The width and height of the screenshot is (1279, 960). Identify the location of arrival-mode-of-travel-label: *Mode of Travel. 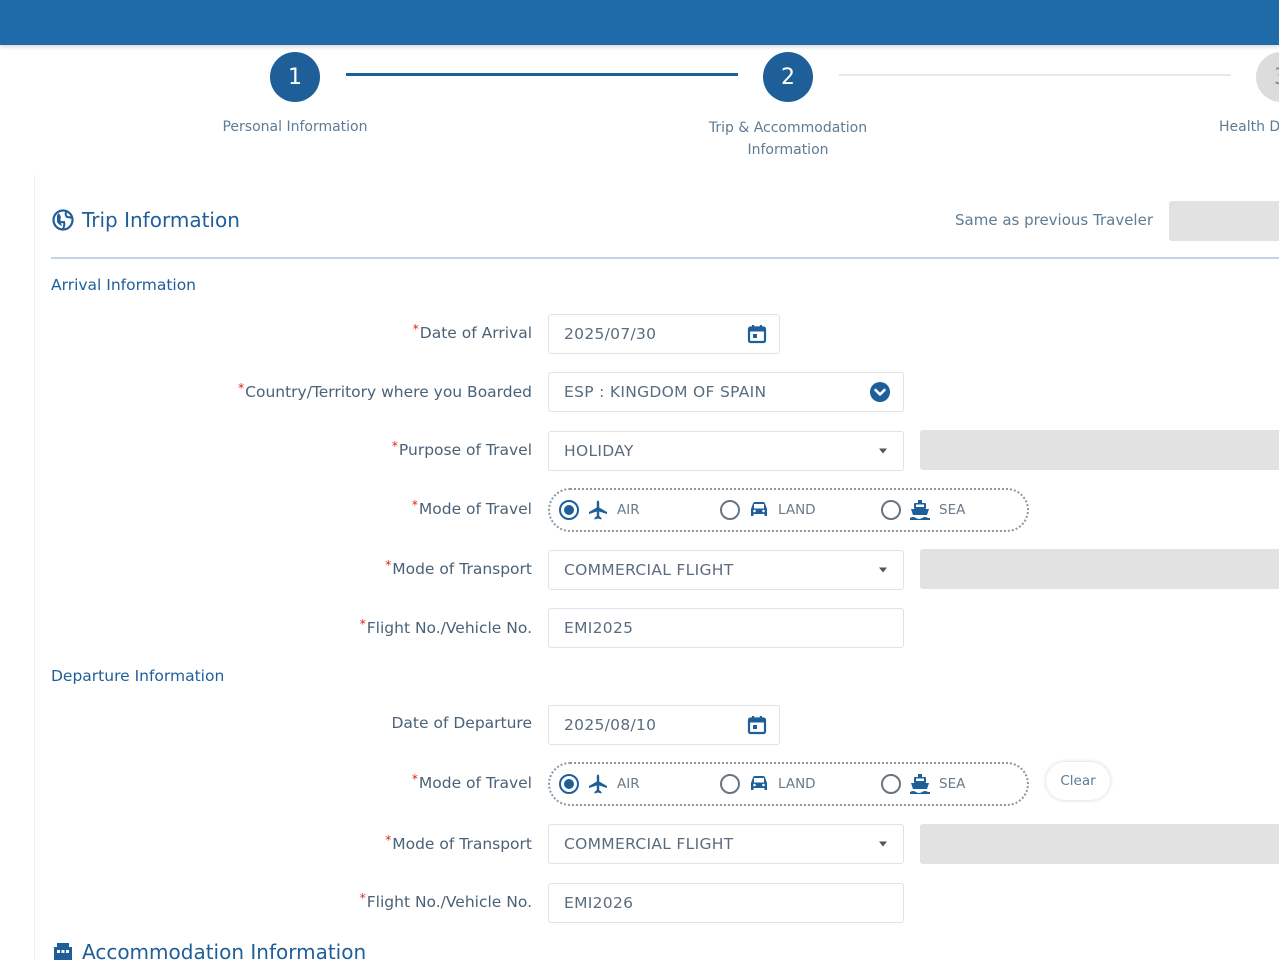
(471, 508).